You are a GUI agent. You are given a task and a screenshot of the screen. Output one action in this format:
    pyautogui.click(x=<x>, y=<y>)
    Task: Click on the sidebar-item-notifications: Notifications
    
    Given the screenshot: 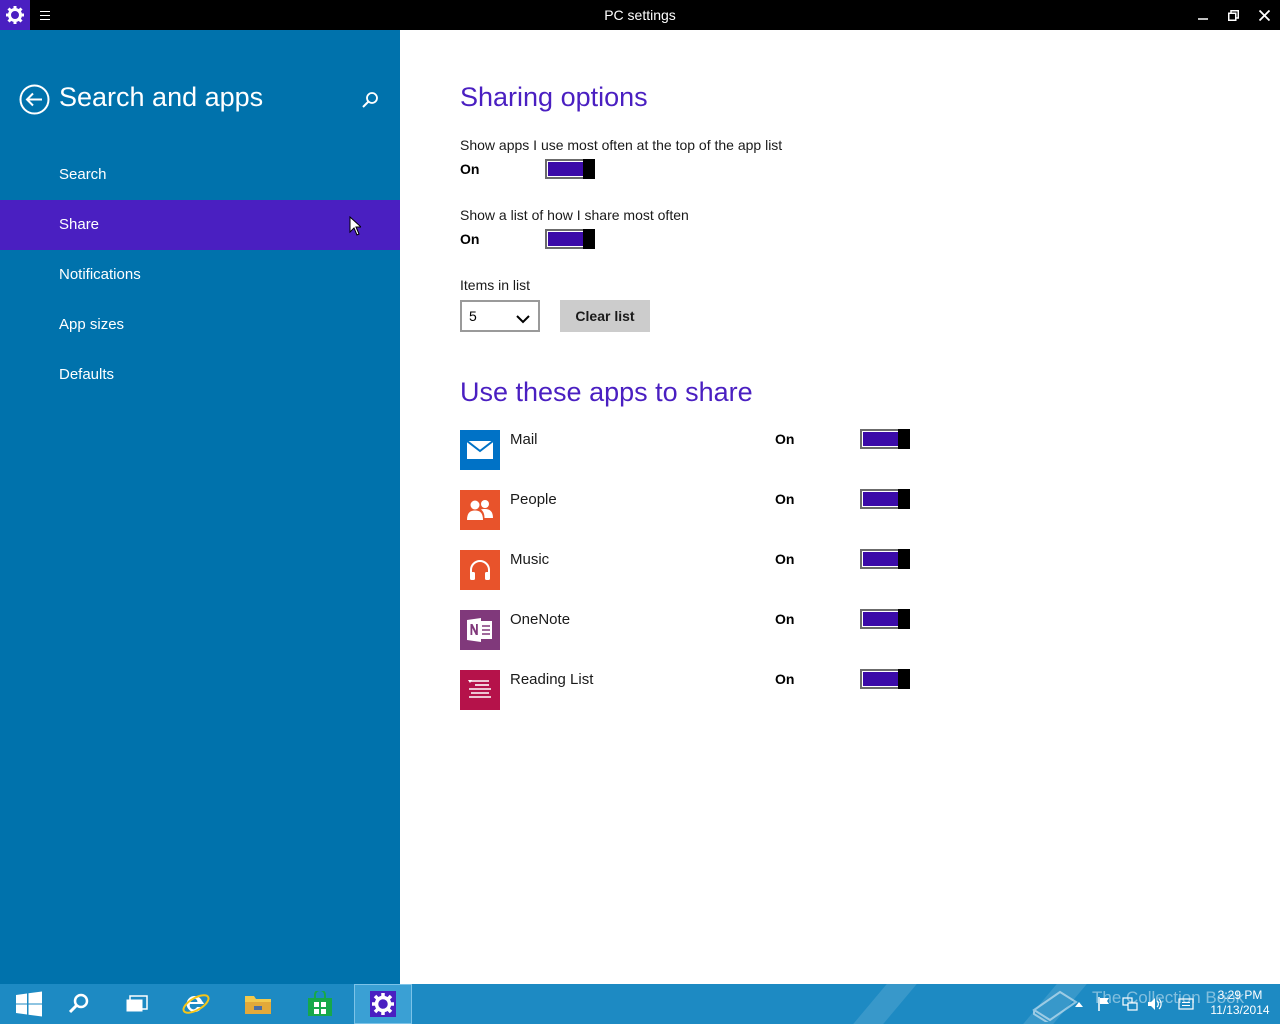 What is the action you would take?
    pyautogui.click(x=200, y=275)
    